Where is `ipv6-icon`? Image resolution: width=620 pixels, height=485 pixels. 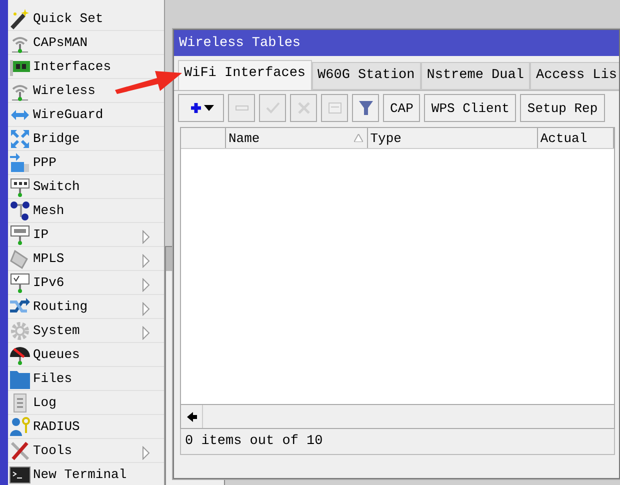 ipv6-icon is located at coordinates (20, 283).